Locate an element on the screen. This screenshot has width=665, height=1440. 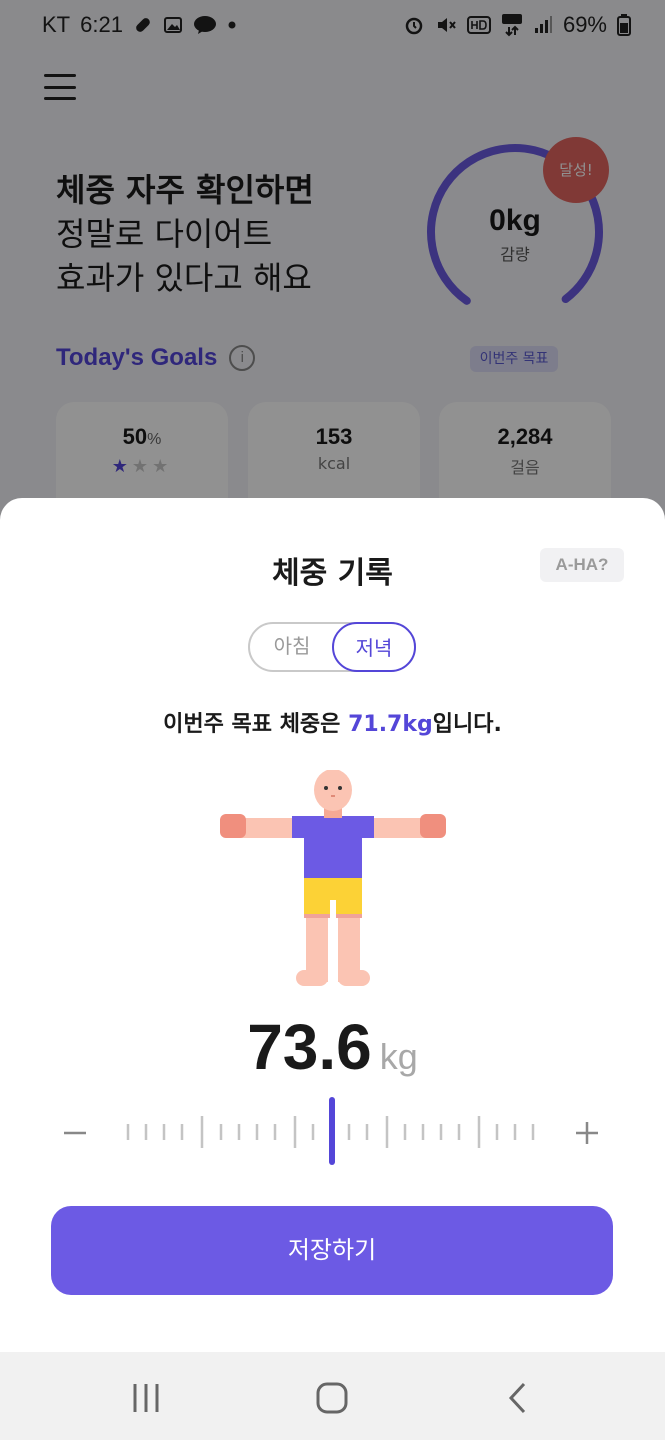
goal-weight: 71.7kg is located at coordinates (390, 724).